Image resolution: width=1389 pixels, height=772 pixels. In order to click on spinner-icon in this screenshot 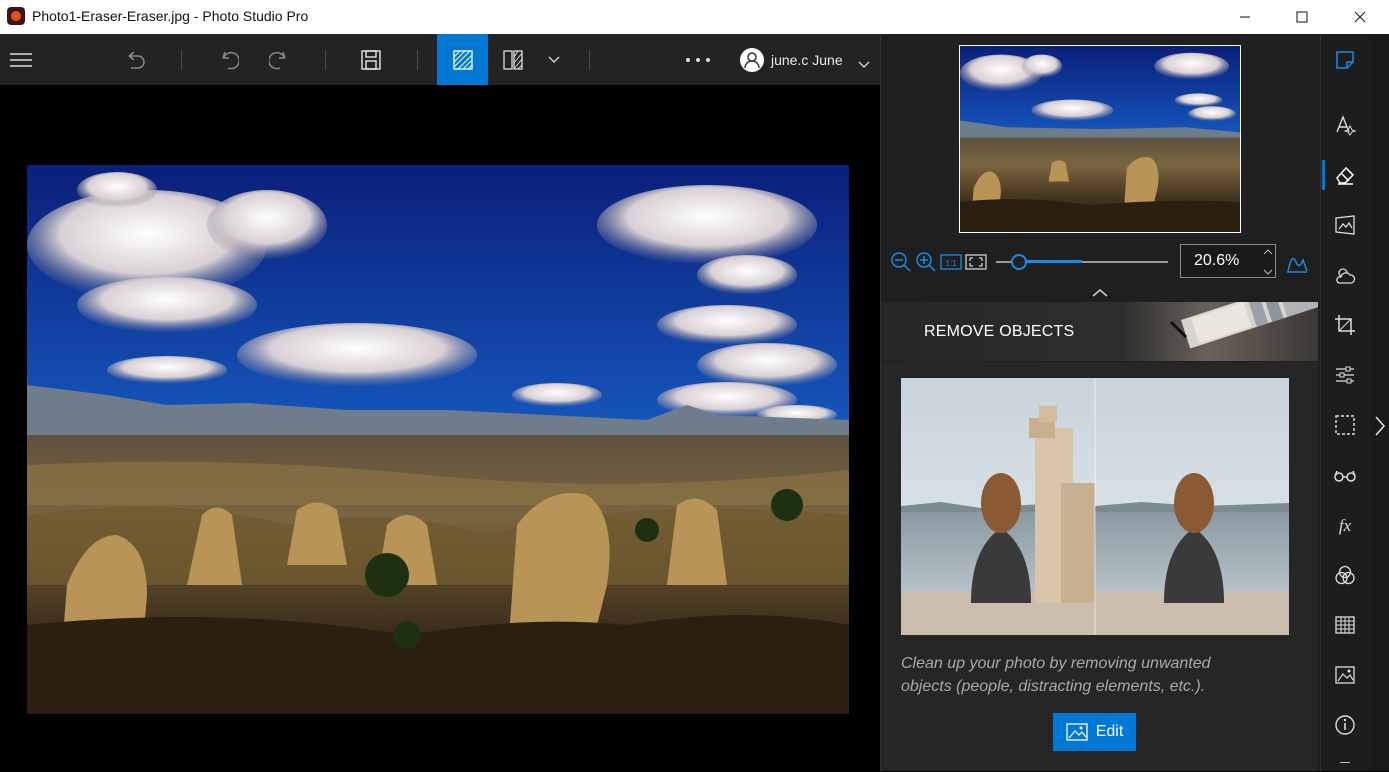, I will do `click(1268, 262)`.